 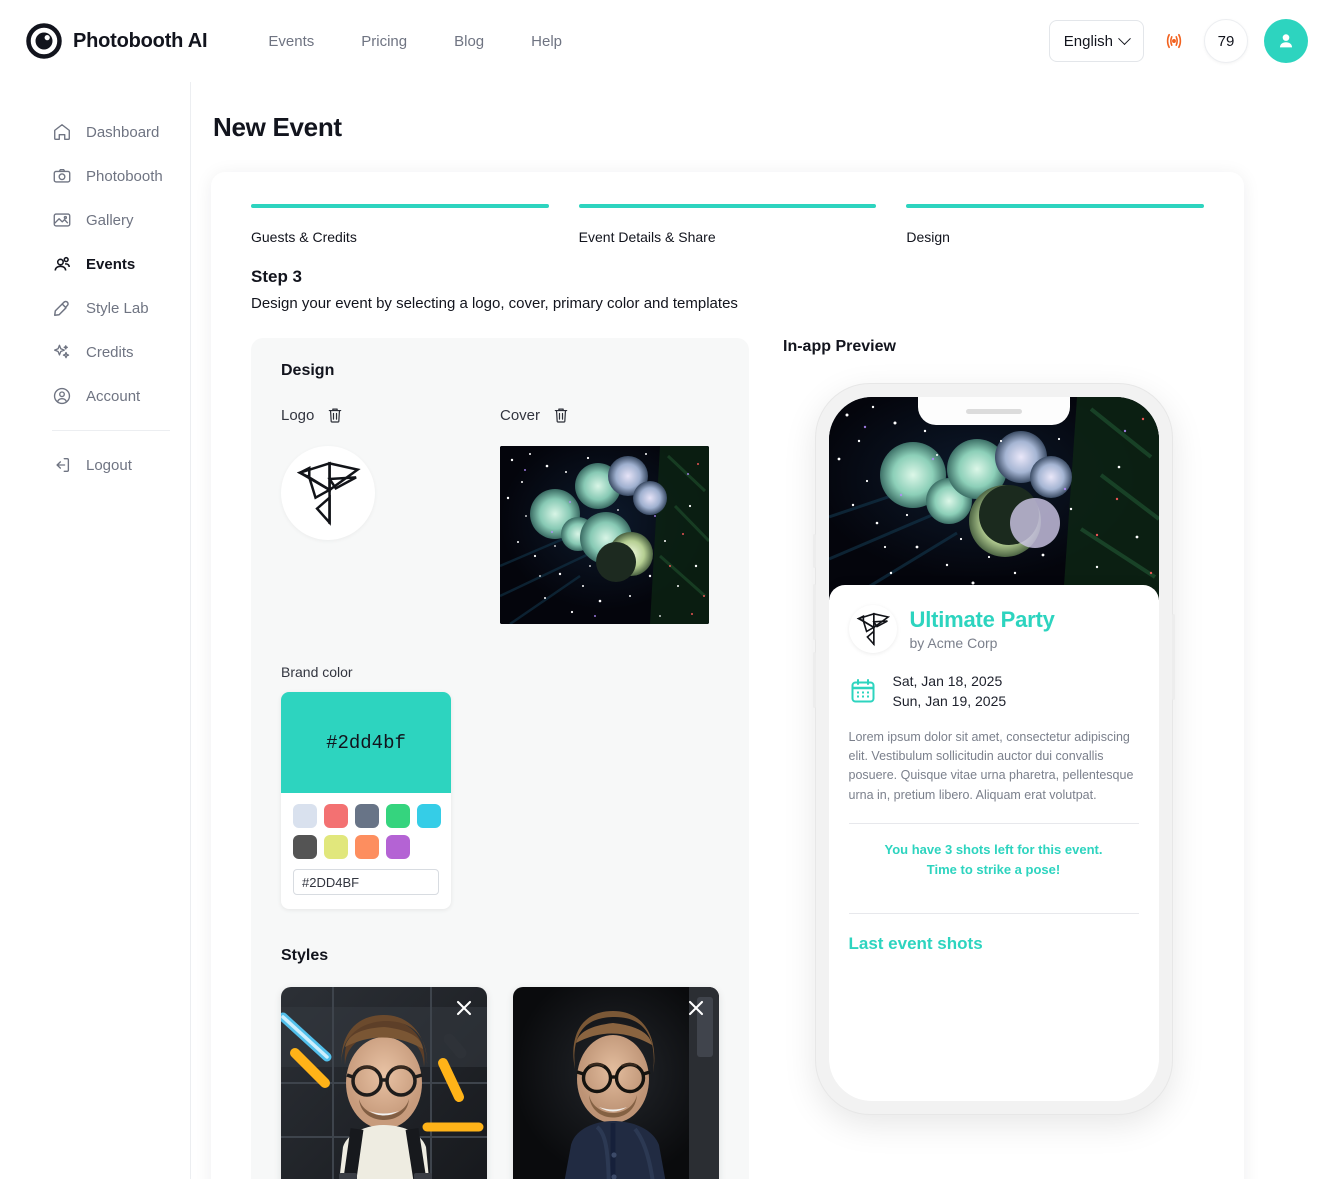 I want to click on preview-organizer: by Acme Corp, so click(x=953, y=643).